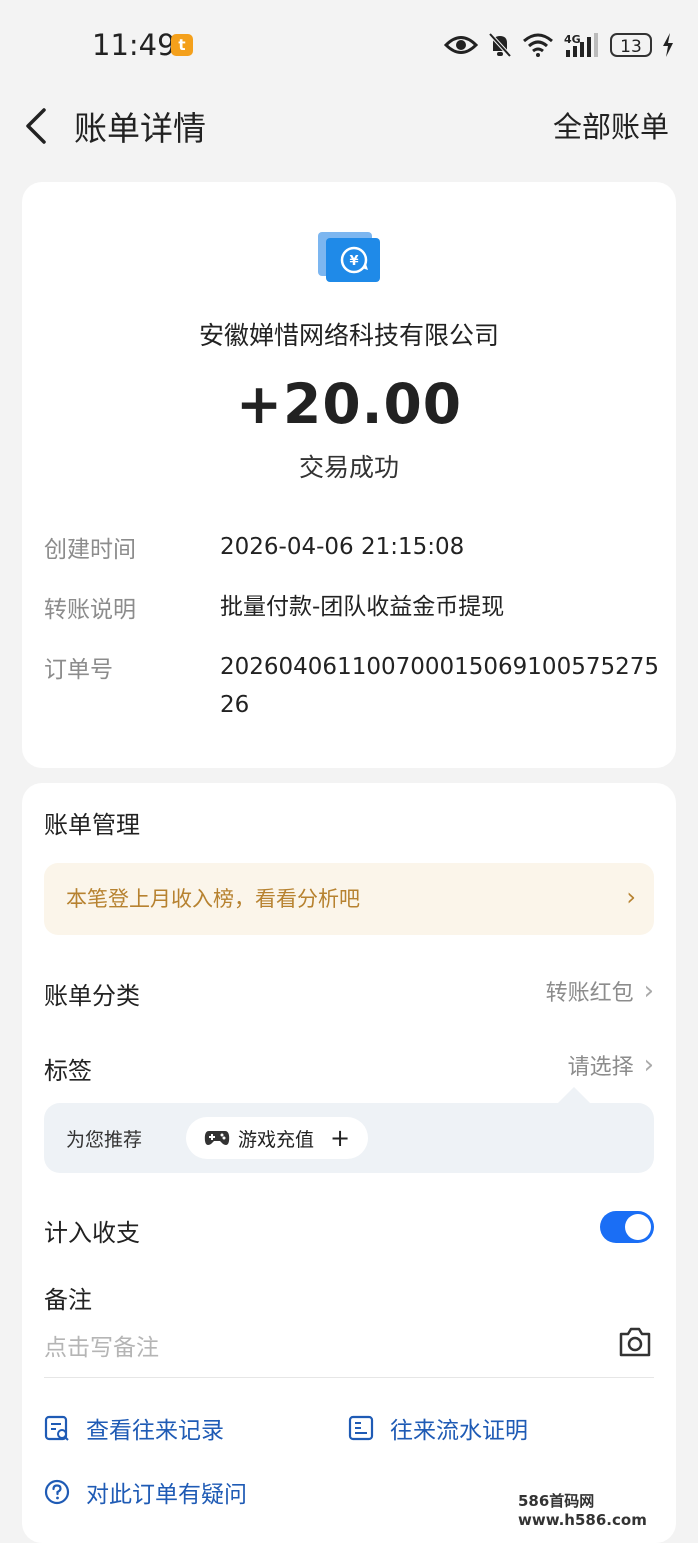 The height and width of the screenshot is (1543, 698). What do you see at coordinates (459, 1431) in the screenshot?
I see `statement-proof-label: 往来流水证明` at bounding box center [459, 1431].